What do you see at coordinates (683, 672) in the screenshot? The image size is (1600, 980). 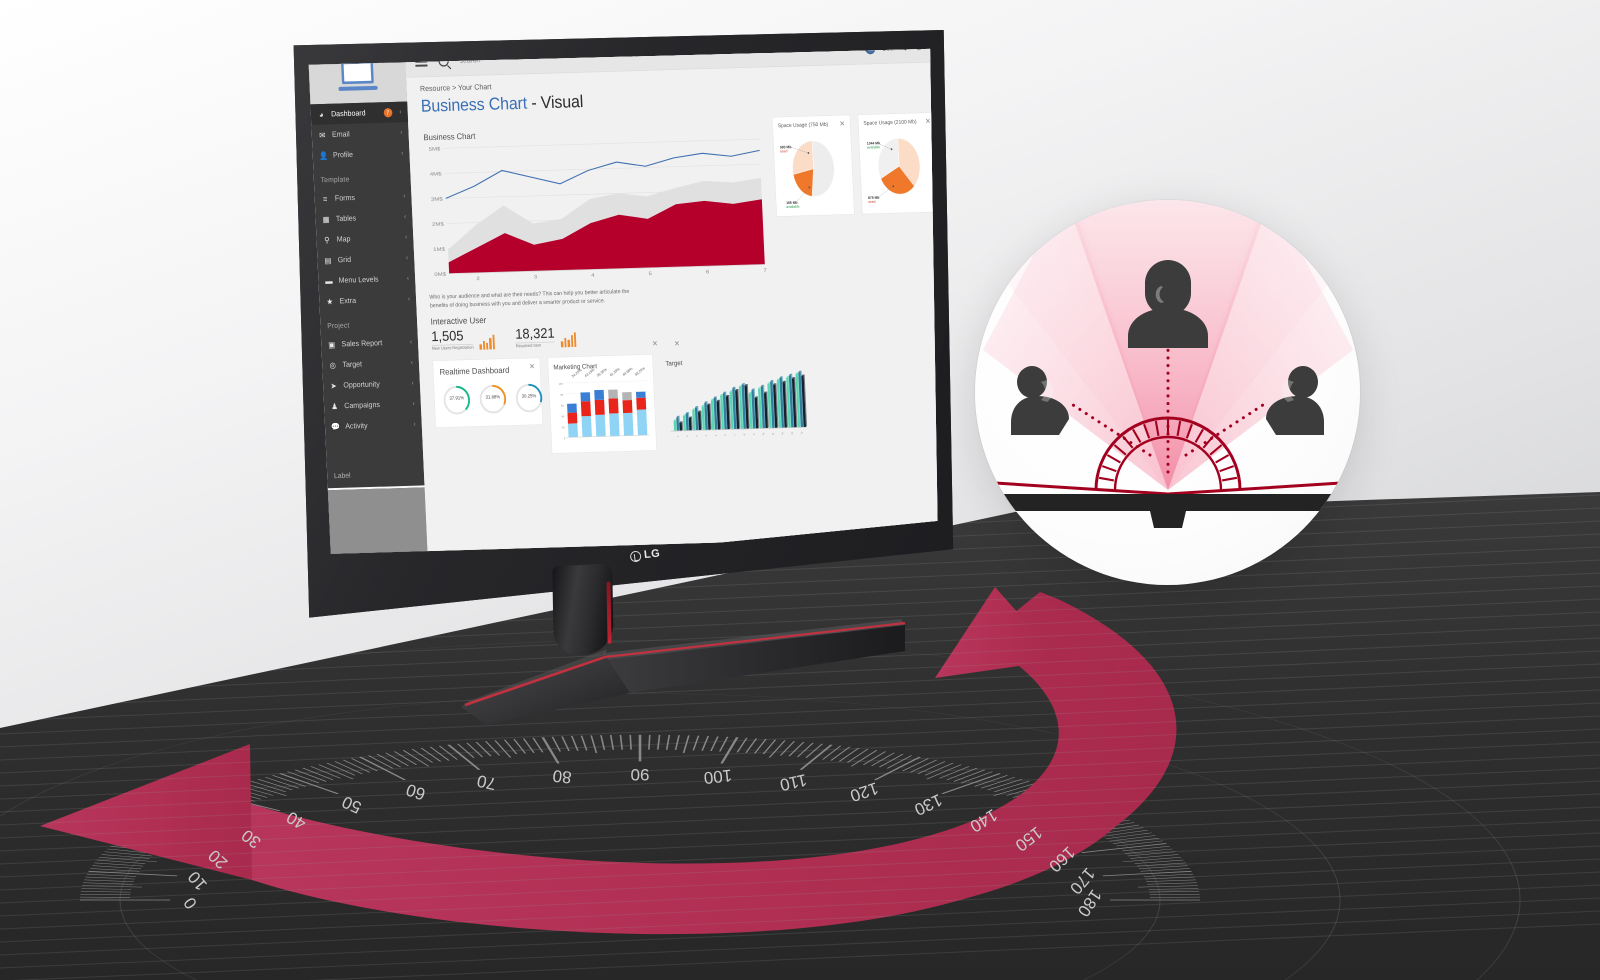 I see `monitor-stand-base` at bounding box center [683, 672].